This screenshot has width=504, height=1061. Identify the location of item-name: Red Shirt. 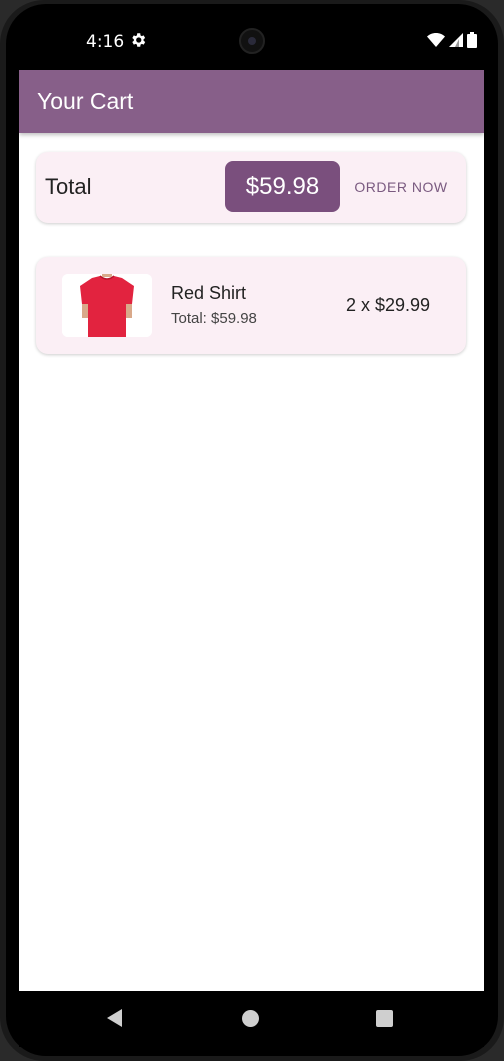
(209, 293).